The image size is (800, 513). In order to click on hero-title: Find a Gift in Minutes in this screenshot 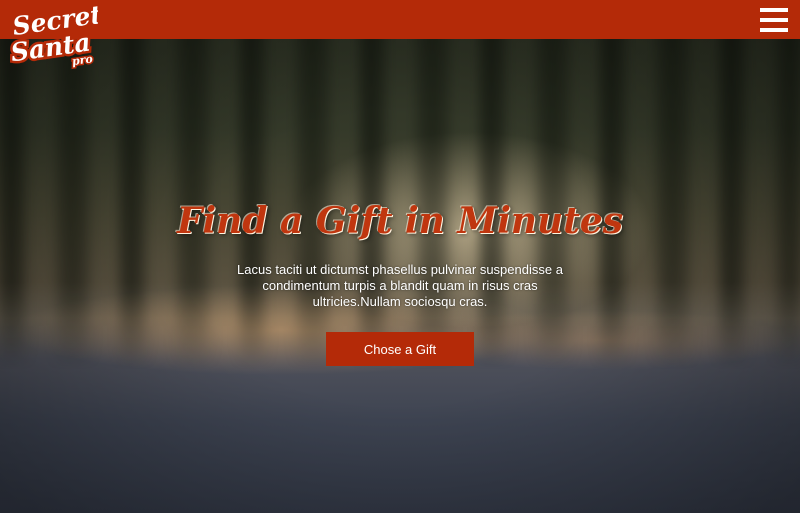, I will do `click(400, 221)`.